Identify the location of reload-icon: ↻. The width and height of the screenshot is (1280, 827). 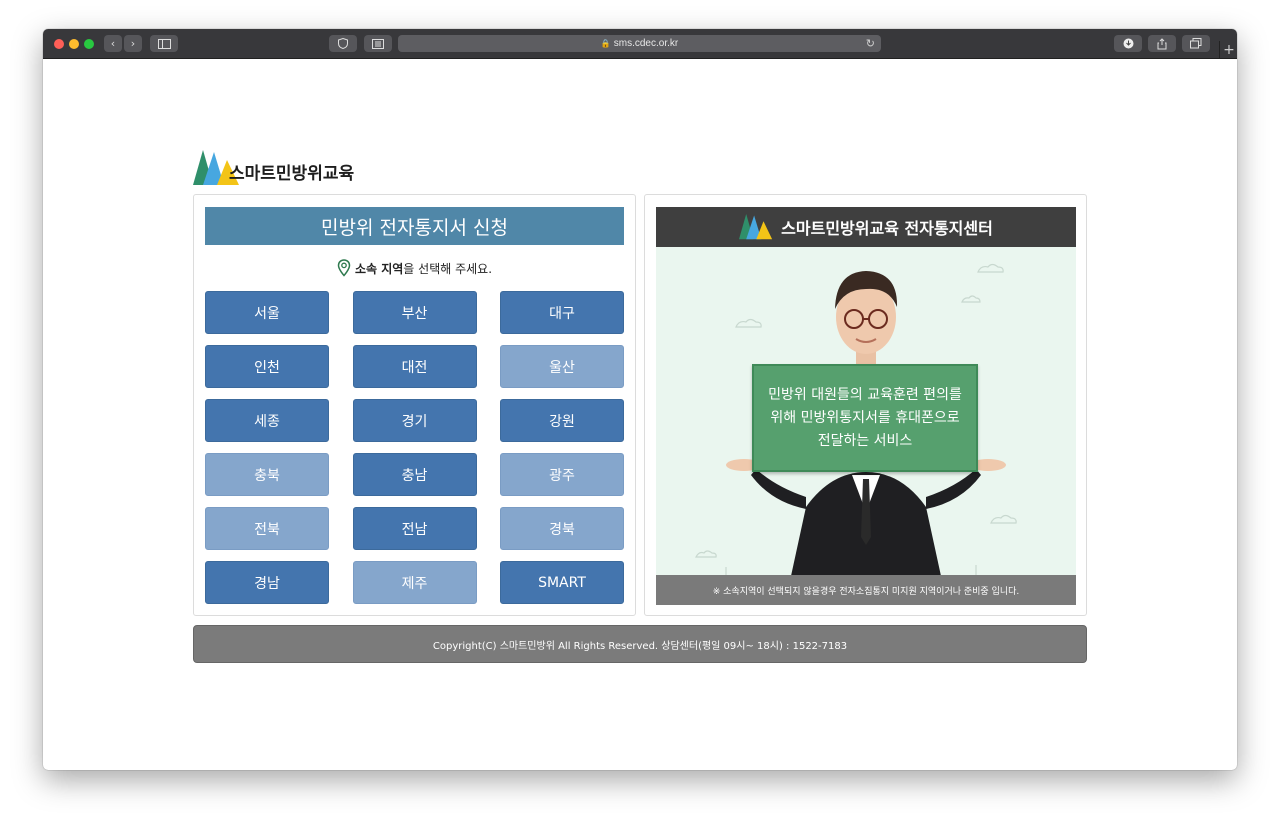
(870, 43).